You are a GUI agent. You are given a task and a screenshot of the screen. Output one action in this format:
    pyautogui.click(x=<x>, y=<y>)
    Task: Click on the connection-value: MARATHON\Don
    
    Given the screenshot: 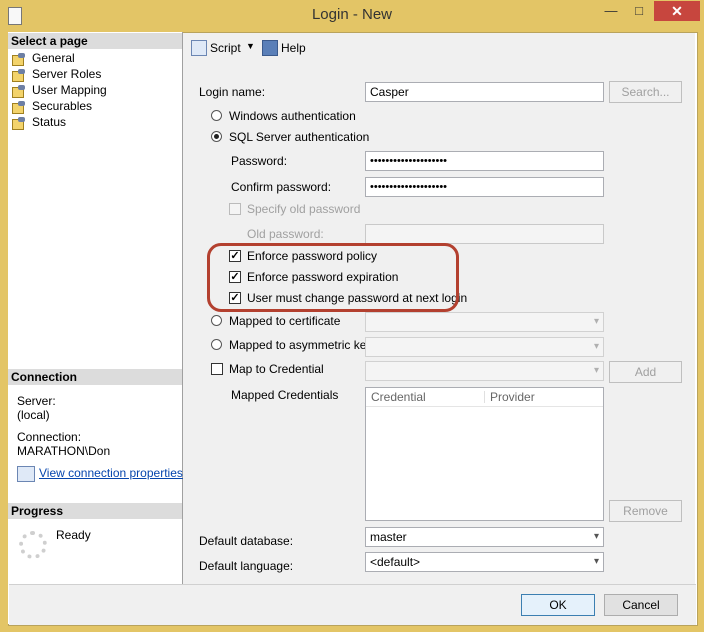 What is the action you would take?
    pyautogui.click(x=64, y=451)
    